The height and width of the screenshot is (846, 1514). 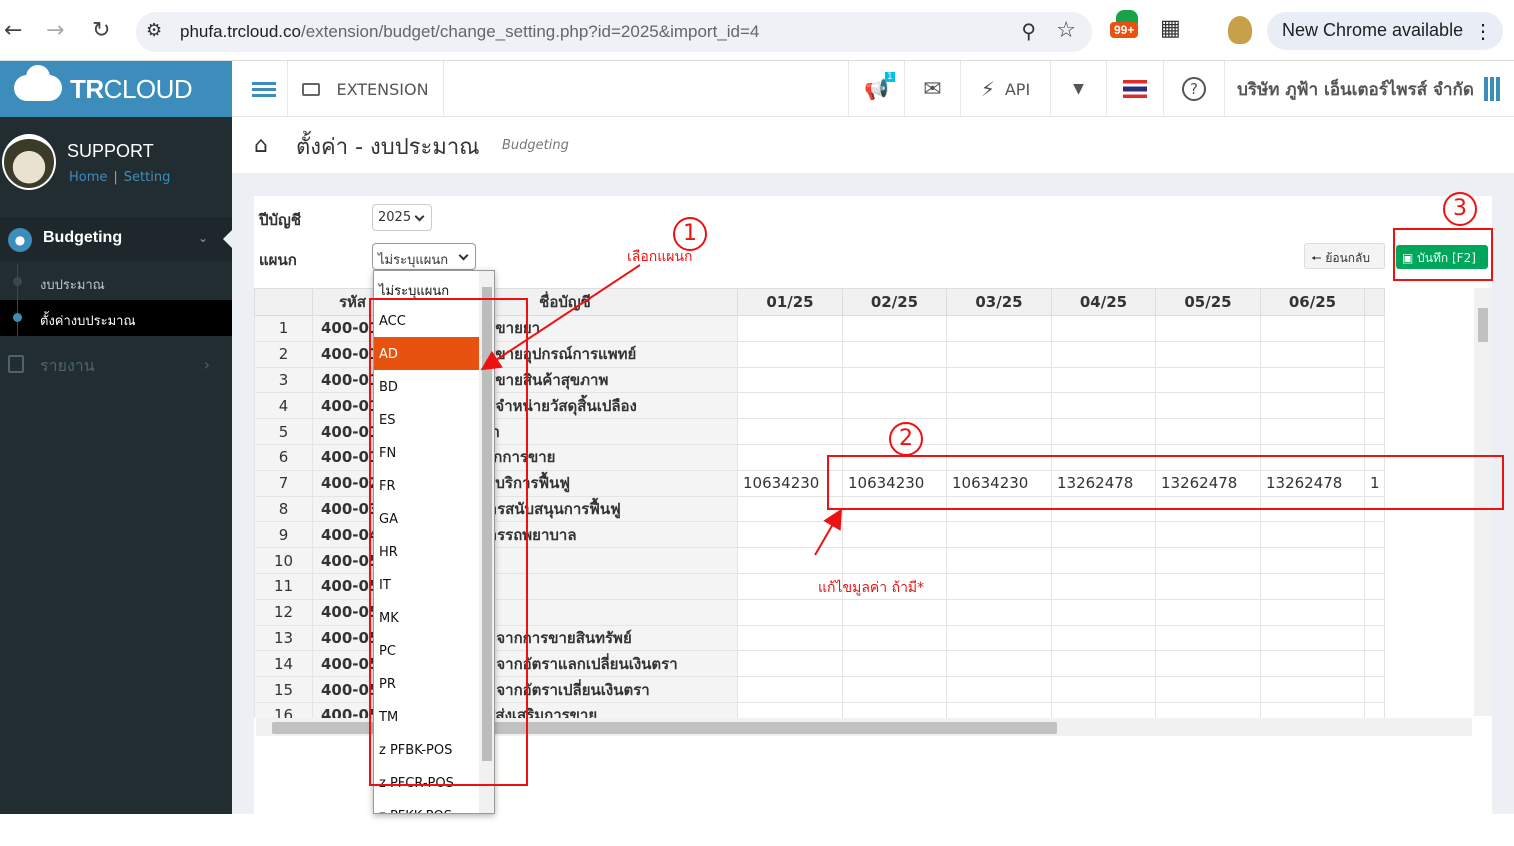 I want to click on mail-button: ✉, so click(x=933, y=89).